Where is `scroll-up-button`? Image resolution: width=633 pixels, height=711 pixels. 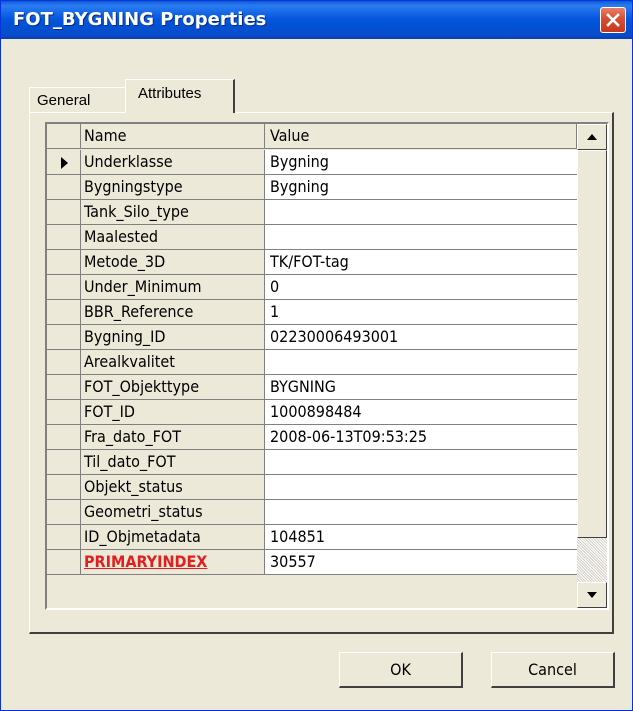 scroll-up-button is located at coordinates (592, 137).